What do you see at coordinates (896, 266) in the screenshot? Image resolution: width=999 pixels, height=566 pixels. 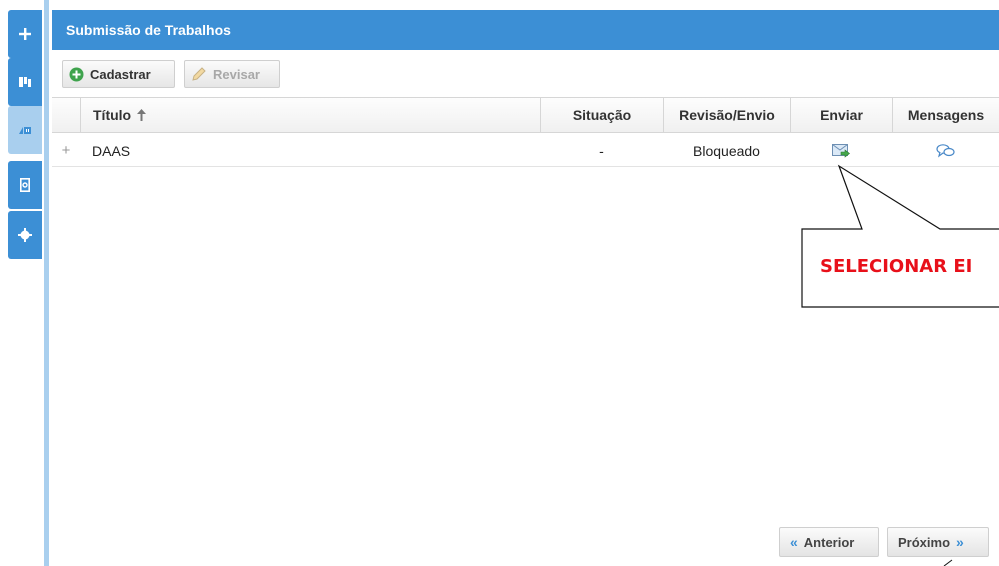 I see `callout-text: SELECIONAR EI` at bounding box center [896, 266].